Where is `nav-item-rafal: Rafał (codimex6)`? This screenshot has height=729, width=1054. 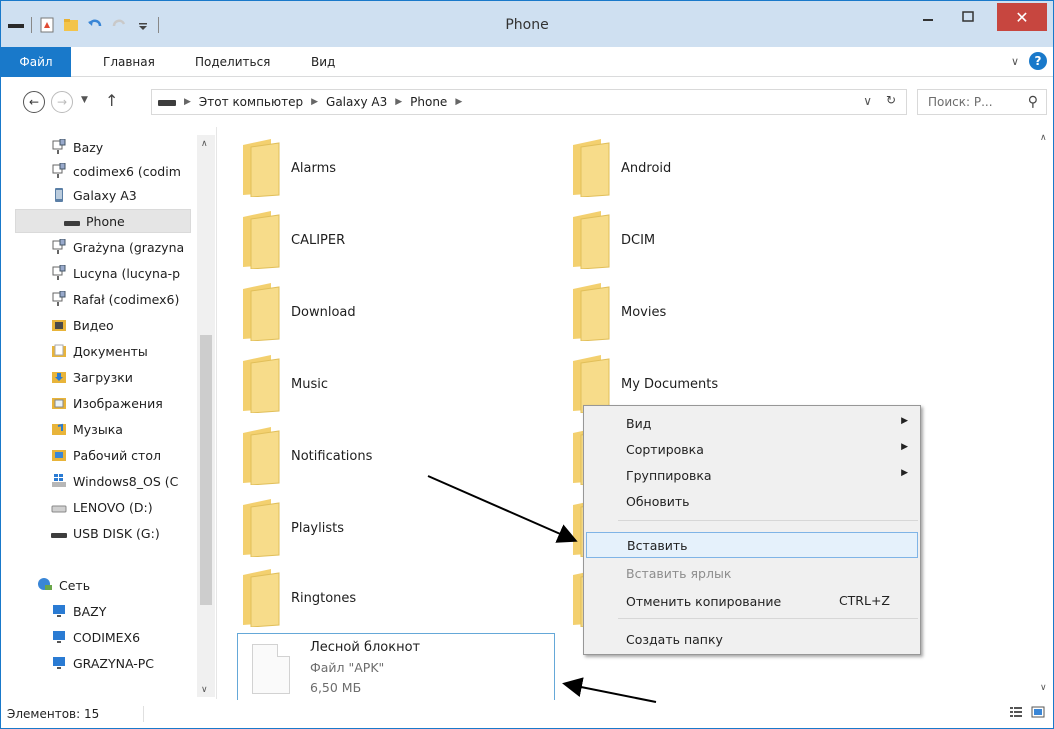
nav-item-rafal: Rafał (codimex6) is located at coordinates (133, 299).